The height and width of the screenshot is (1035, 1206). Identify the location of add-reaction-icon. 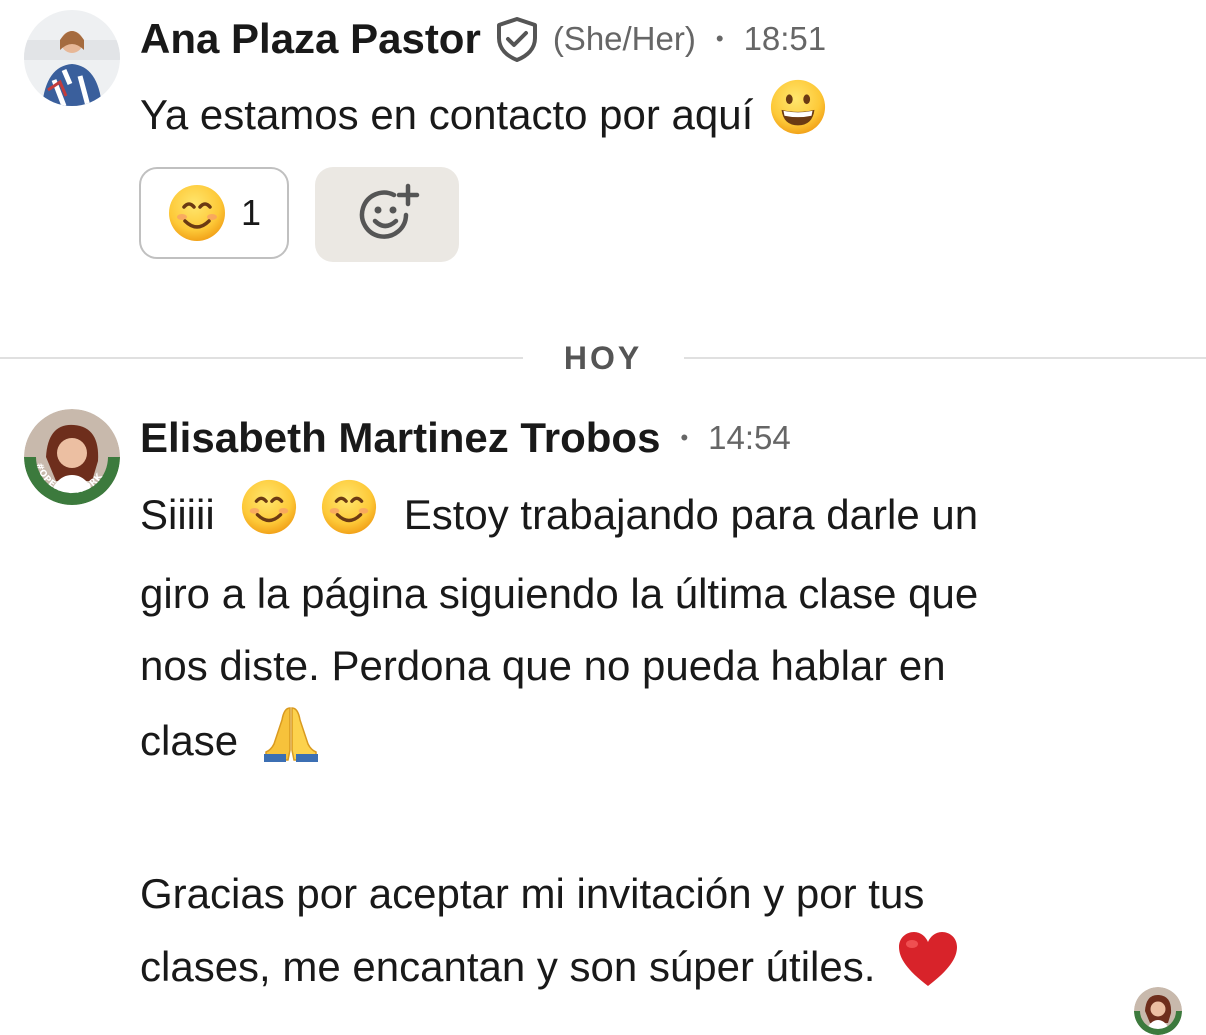
(387, 215).